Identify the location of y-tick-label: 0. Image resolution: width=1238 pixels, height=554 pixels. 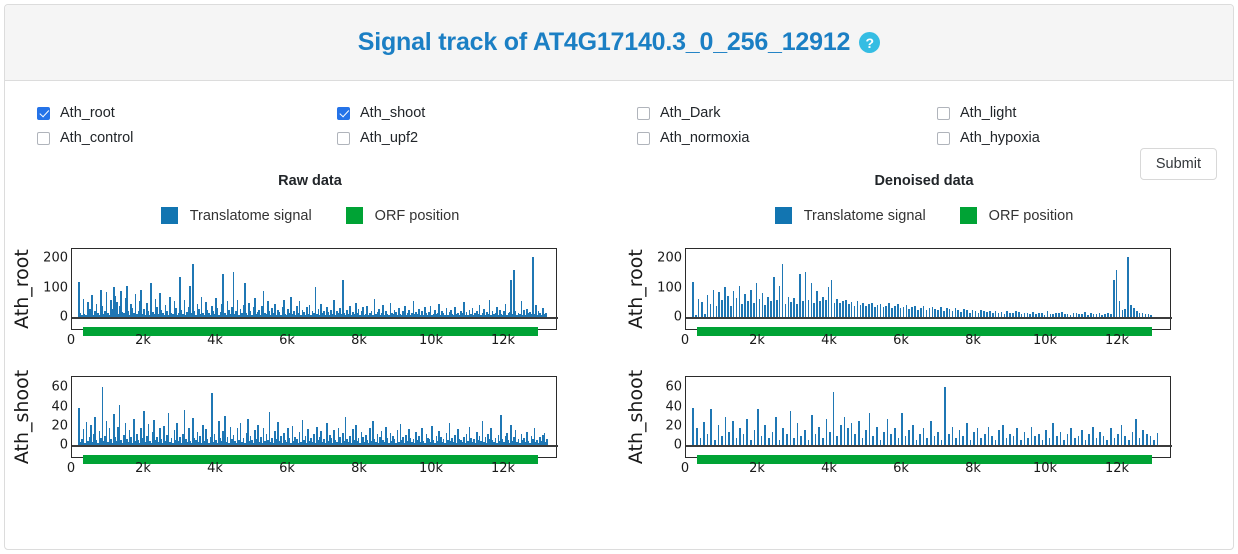
(677, 445).